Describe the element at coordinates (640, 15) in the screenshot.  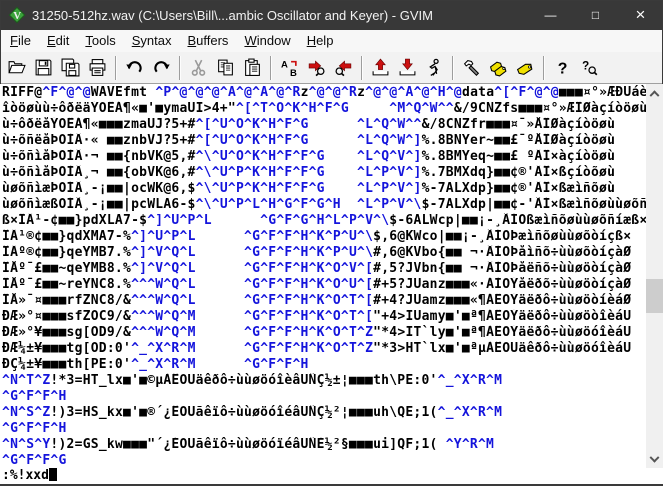
I see `close-button: ×` at that location.